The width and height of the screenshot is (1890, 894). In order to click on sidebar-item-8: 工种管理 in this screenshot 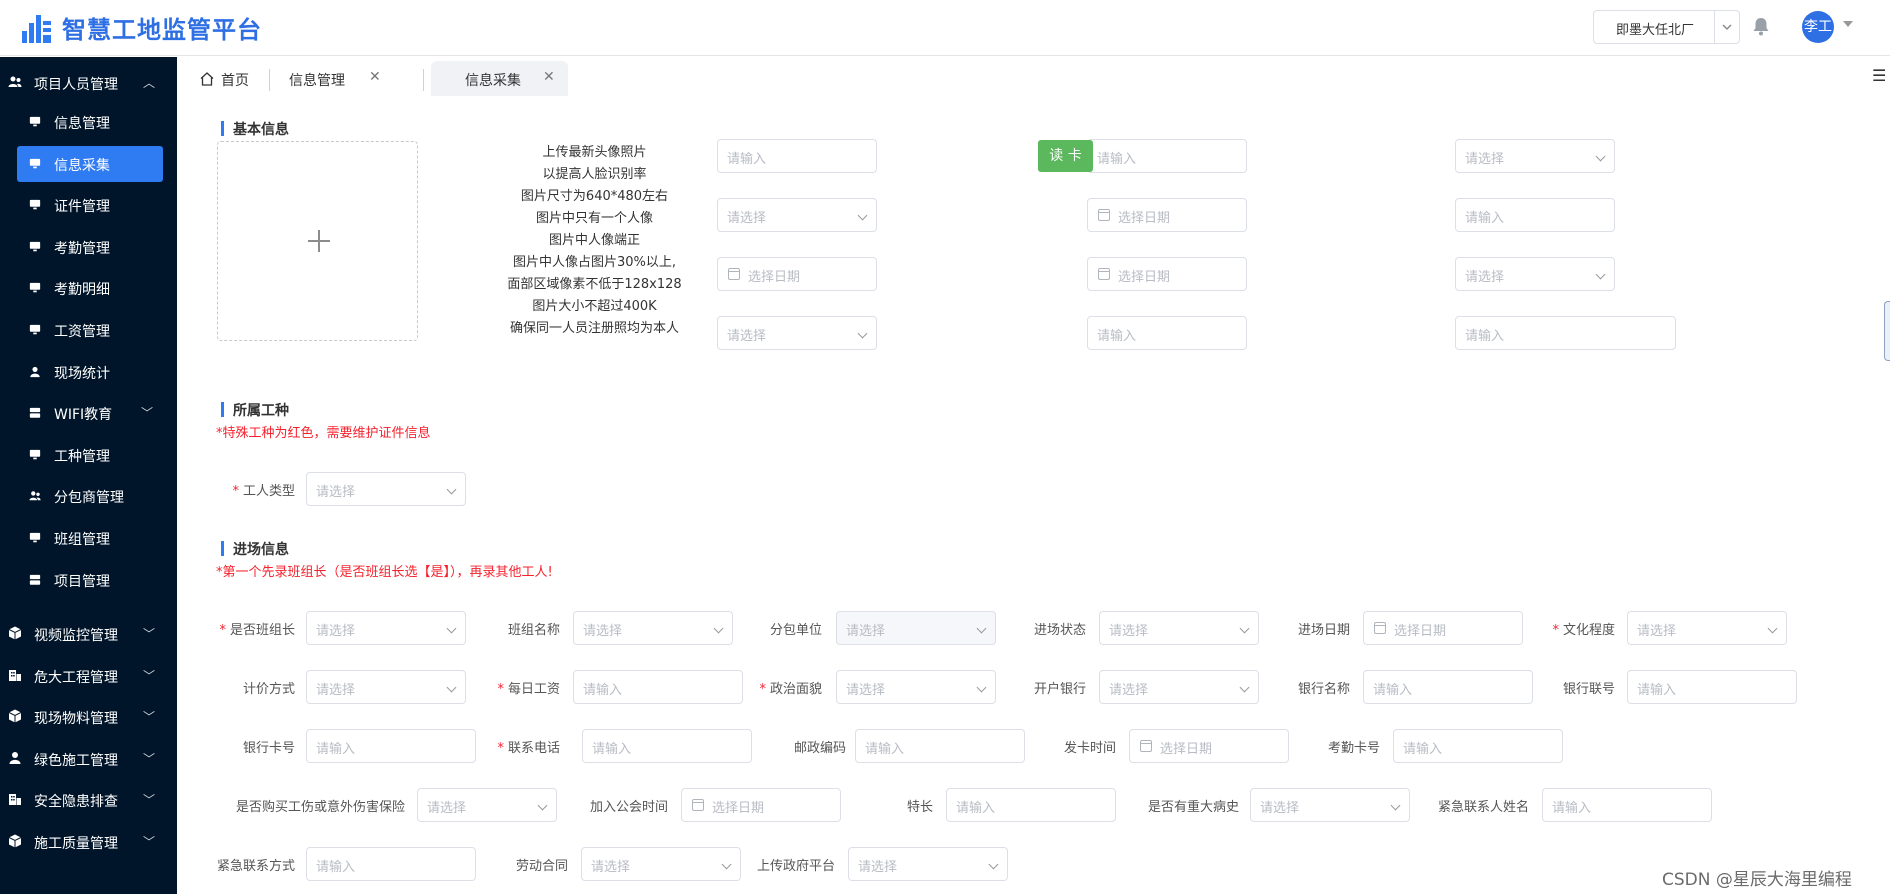, I will do `click(90, 455)`.